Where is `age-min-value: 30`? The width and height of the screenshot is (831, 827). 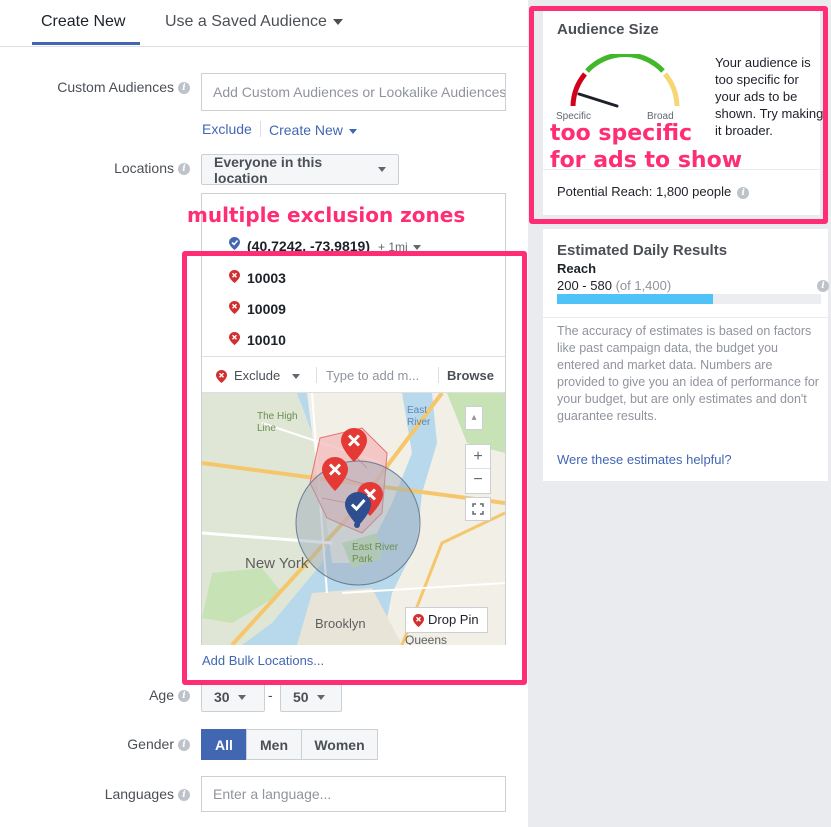 age-min-value: 30 is located at coordinates (222, 697).